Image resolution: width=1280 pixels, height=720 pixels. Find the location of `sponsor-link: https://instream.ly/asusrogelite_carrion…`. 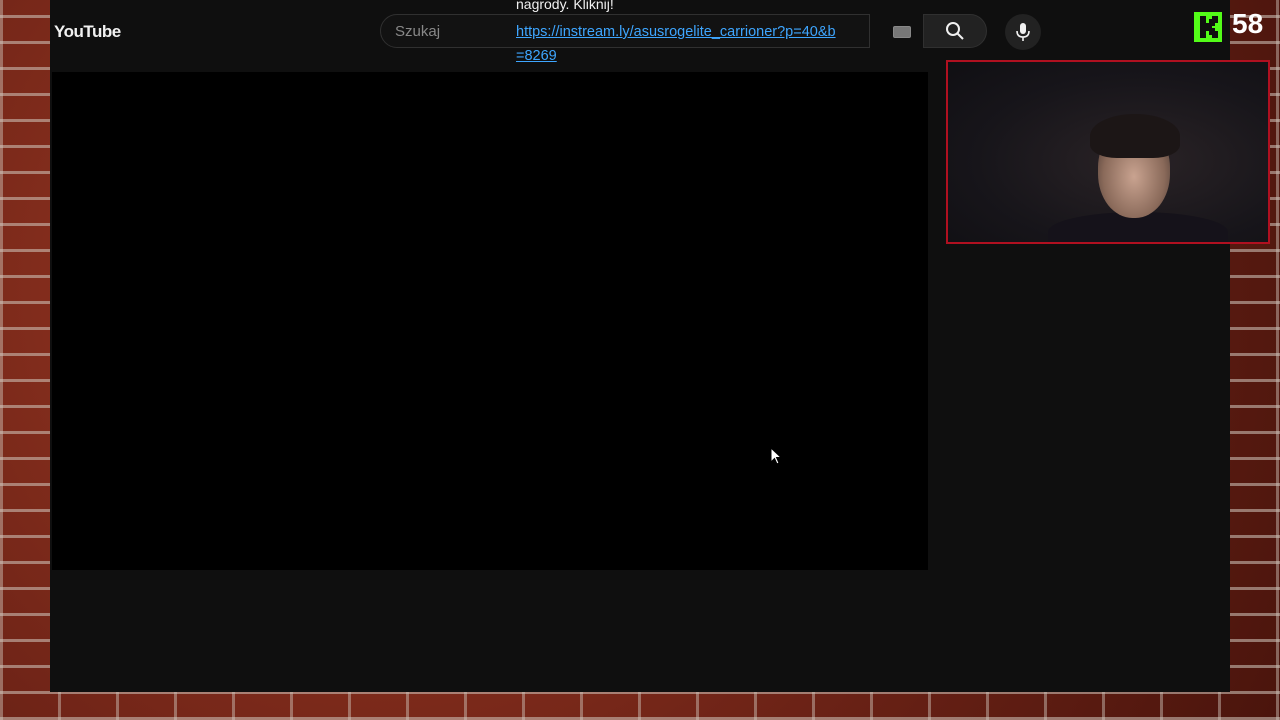

sponsor-link: https://instream.ly/asusrogelite_carrion… is located at coordinates (676, 44).